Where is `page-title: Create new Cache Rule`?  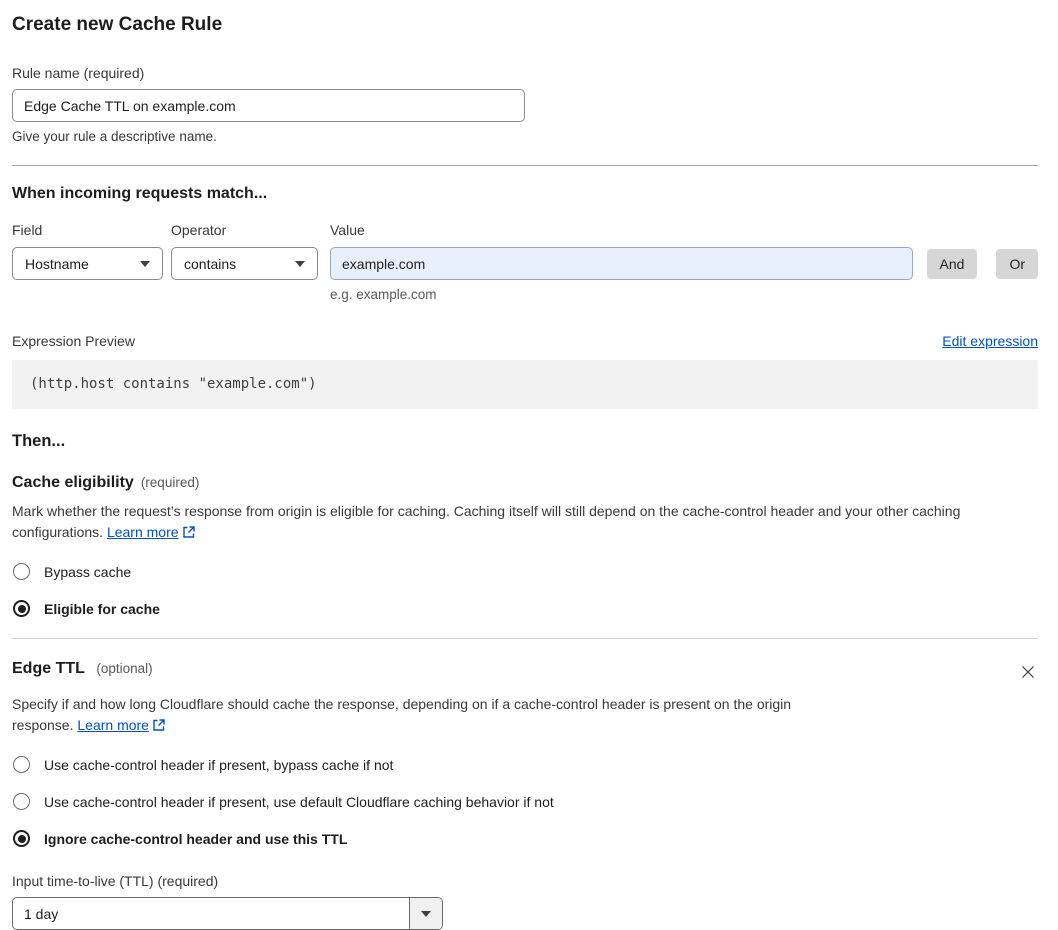 page-title: Create new Cache Rule is located at coordinates (117, 24).